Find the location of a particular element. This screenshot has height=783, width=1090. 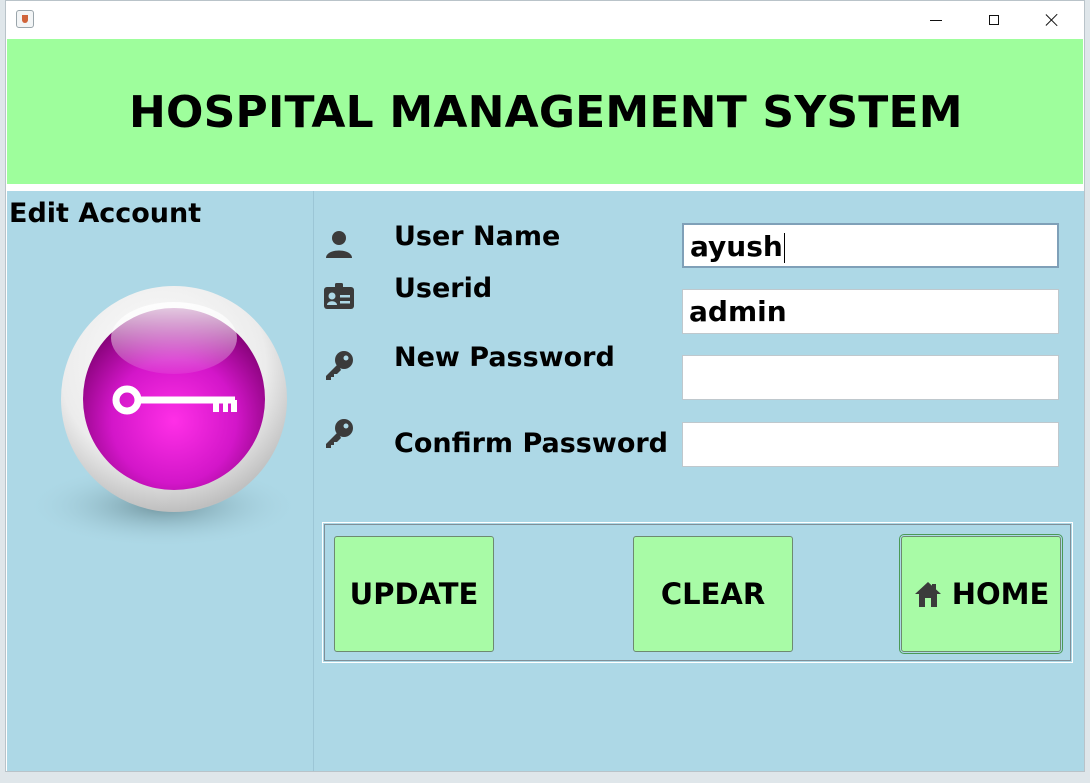

button-bar: UPDATE CLEAR HOME is located at coordinates (697, 592).